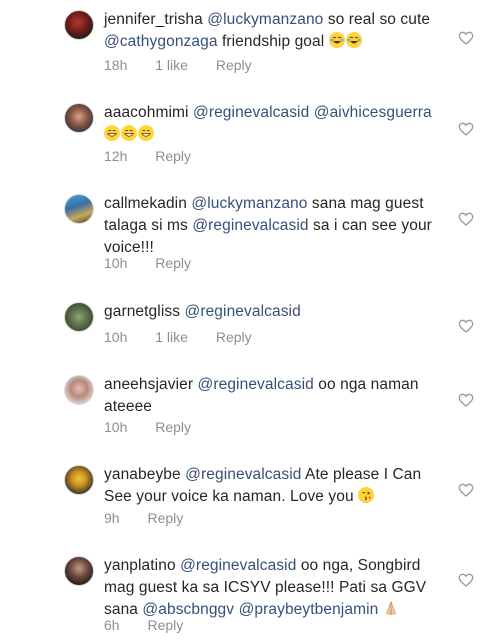 This screenshot has height=641, width=500. What do you see at coordinates (271, 41) in the screenshot?
I see `comment-body: friendship goal` at bounding box center [271, 41].